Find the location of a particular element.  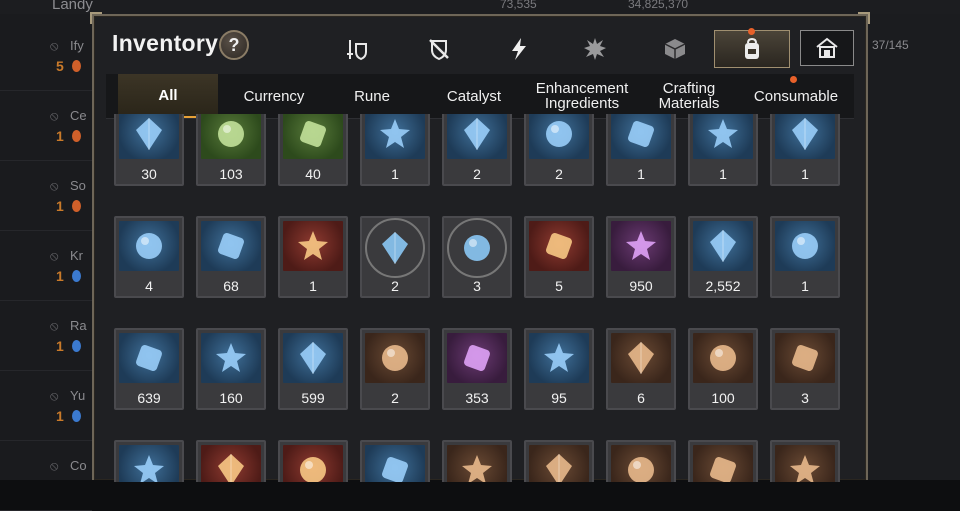

inventory-item-slot: 353 is located at coordinates (477, 369).